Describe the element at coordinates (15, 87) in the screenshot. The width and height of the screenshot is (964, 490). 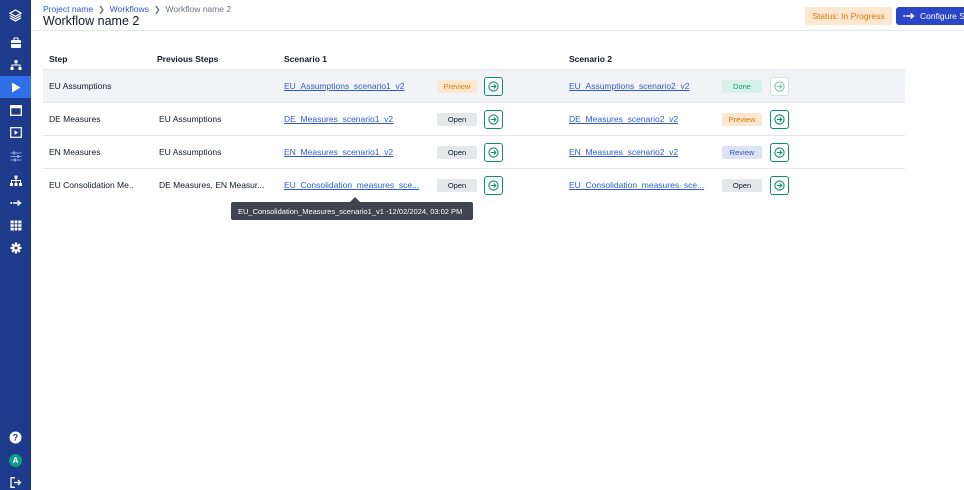
I see `play-icon` at that location.